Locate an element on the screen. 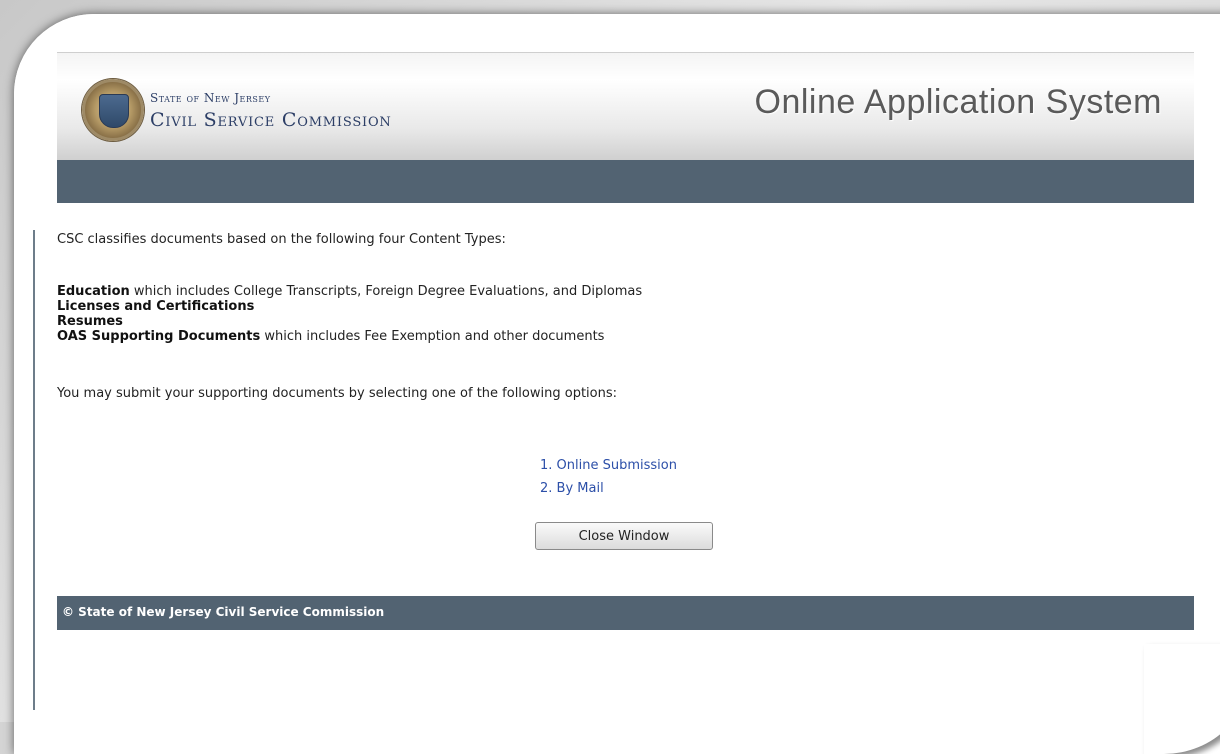 The image size is (1220, 754). org-commission-name: Civil Service Commission is located at coordinates (271, 120).